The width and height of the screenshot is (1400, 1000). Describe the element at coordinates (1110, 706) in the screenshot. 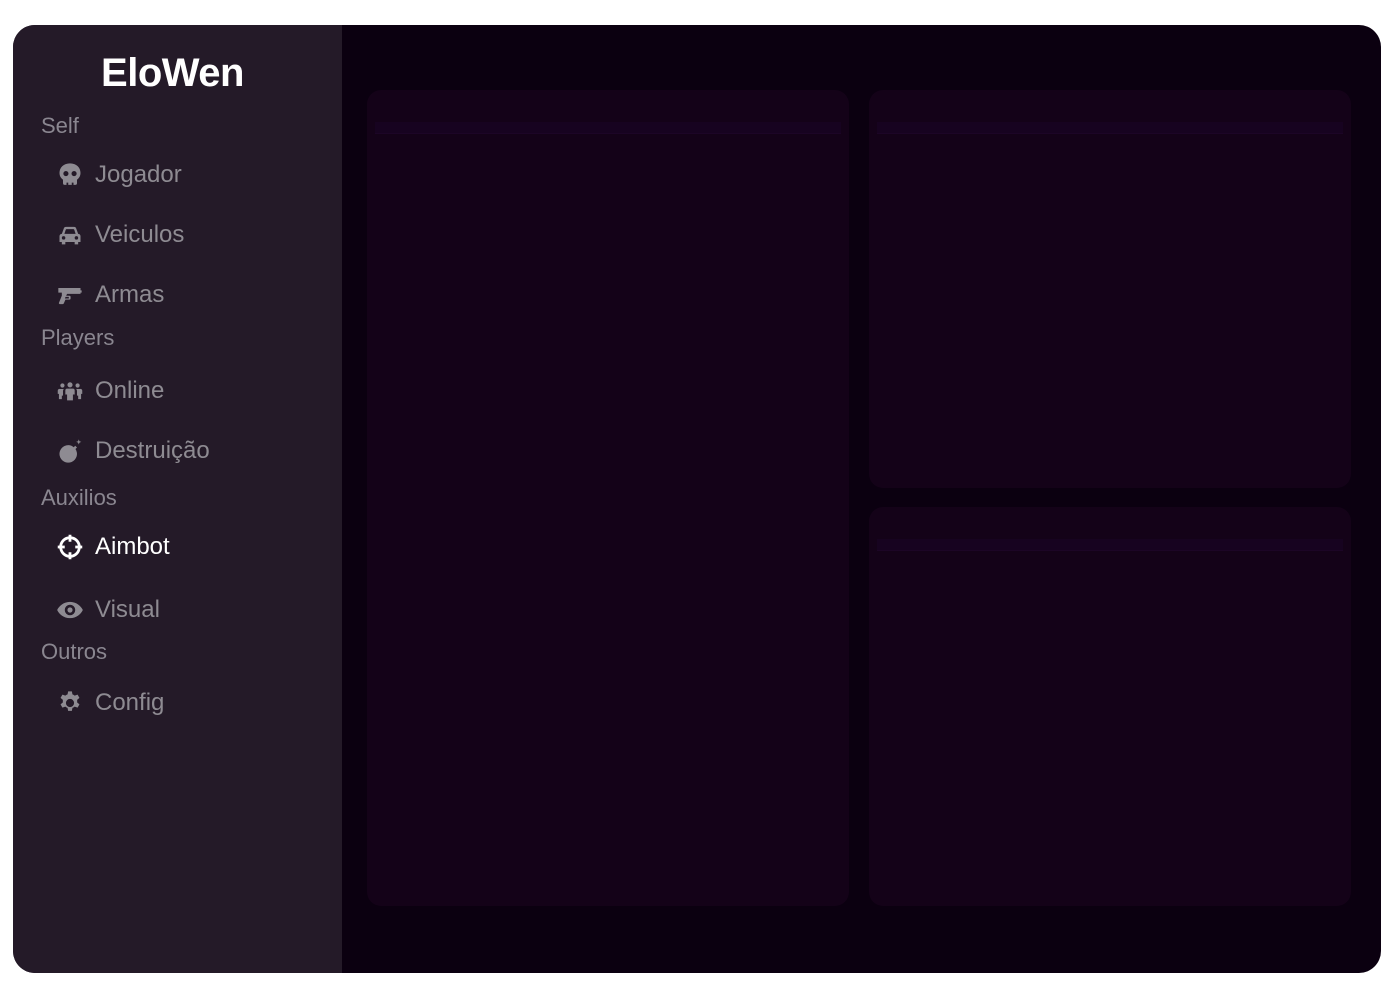

I see `content-panel-bottom-right` at that location.